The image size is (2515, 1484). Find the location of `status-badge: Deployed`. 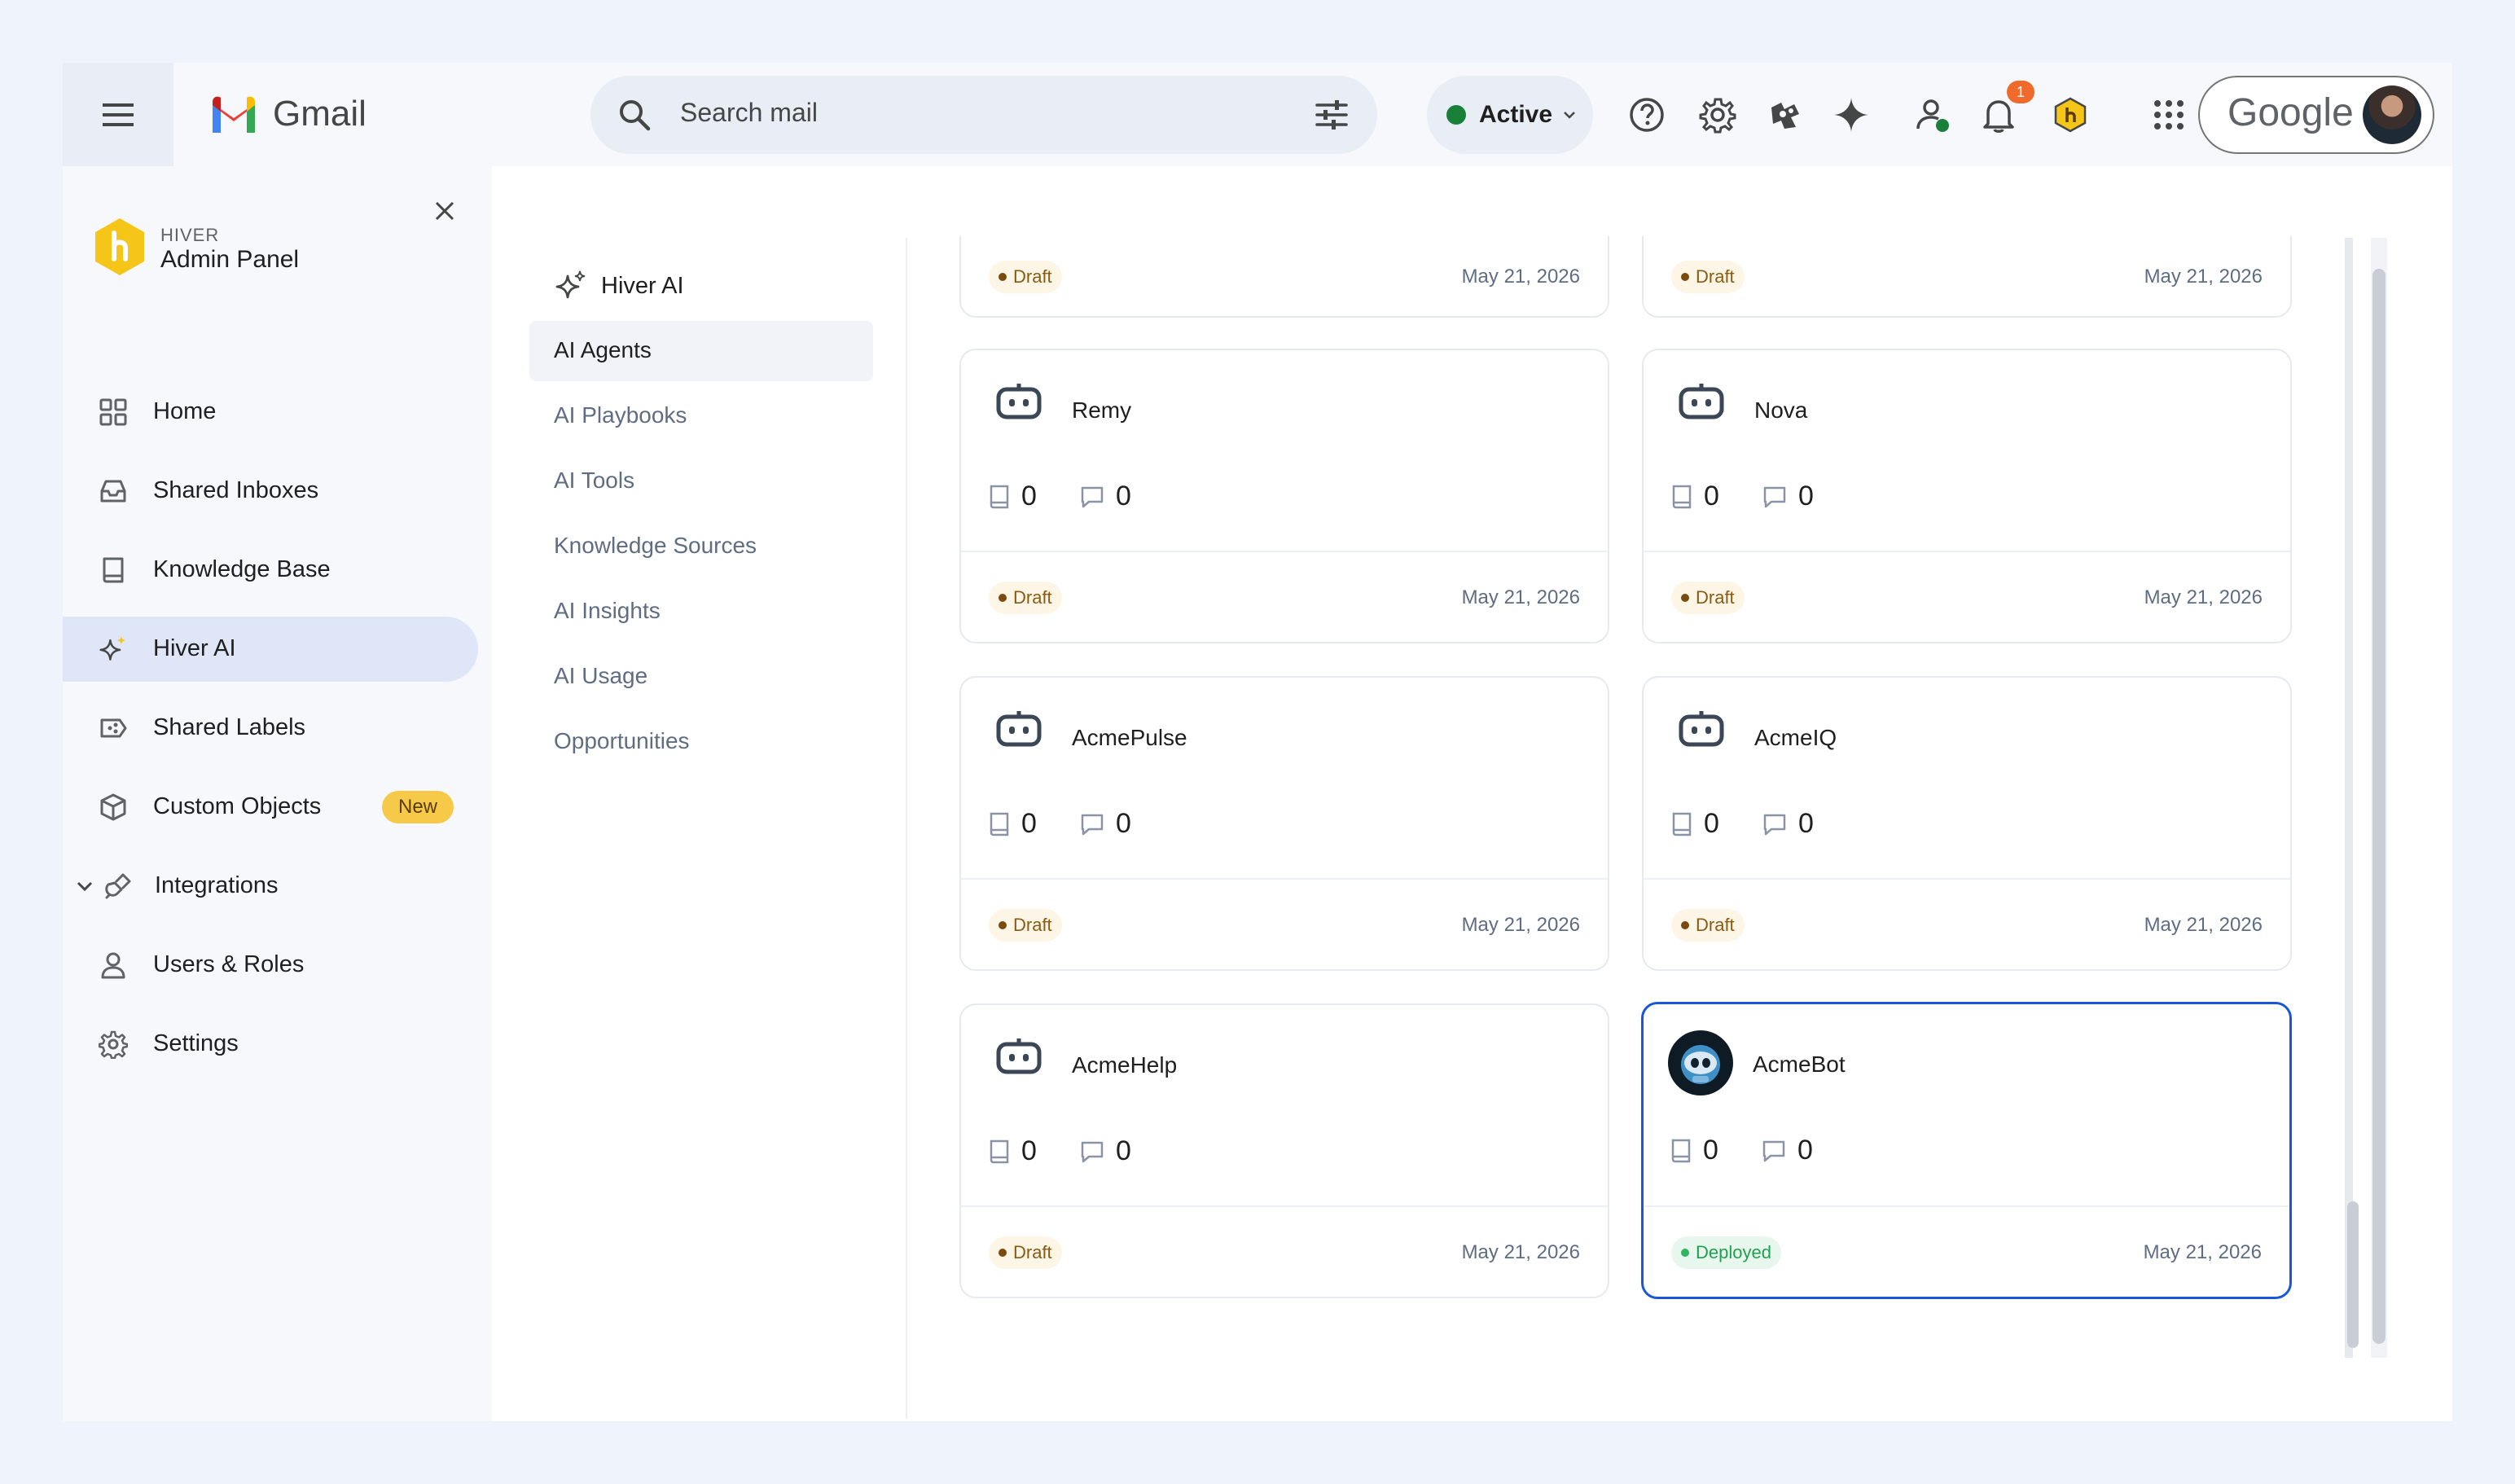

status-badge: Deployed is located at coordinates (1726, 1252).